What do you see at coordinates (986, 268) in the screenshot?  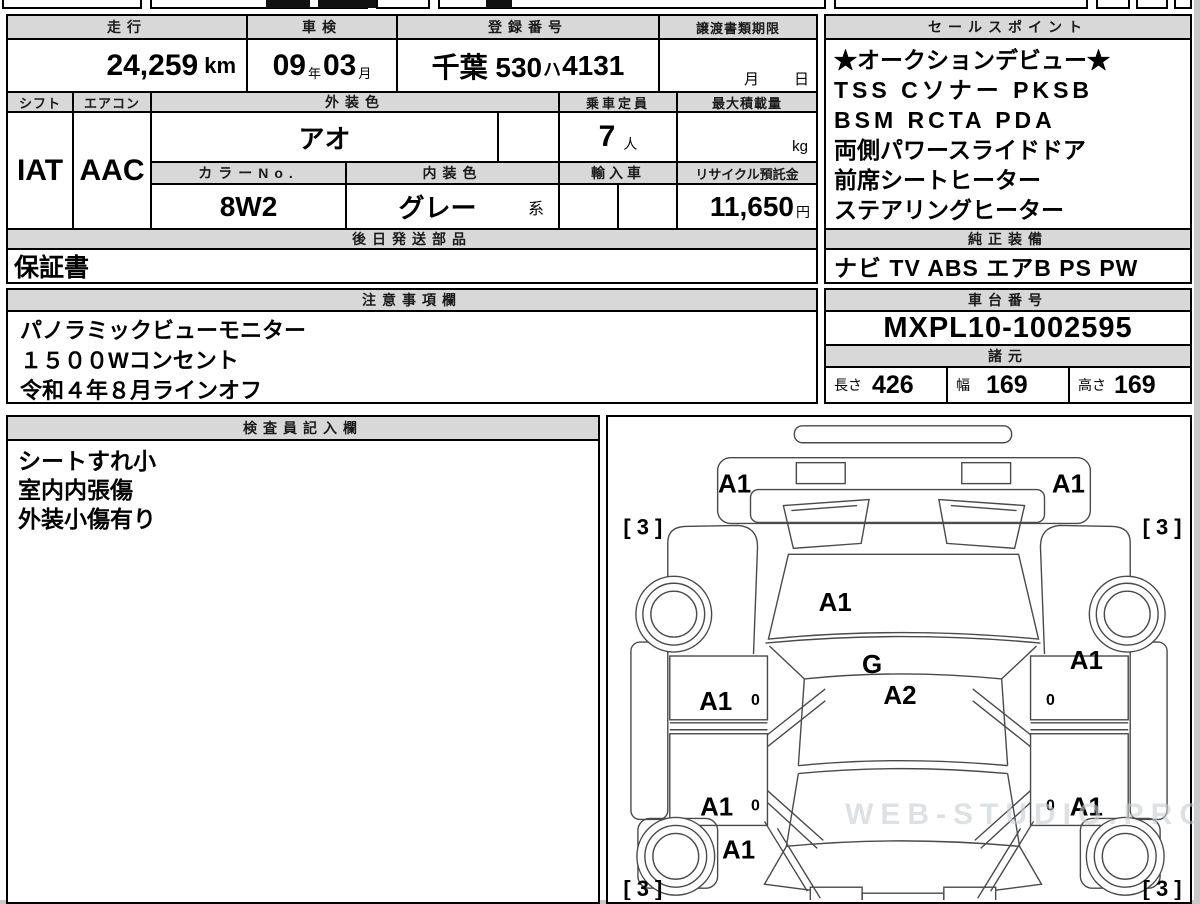 I see `genuine-equipment-value: ナビ TV ABS エアB PS PW` at bounding box center [986, 268].